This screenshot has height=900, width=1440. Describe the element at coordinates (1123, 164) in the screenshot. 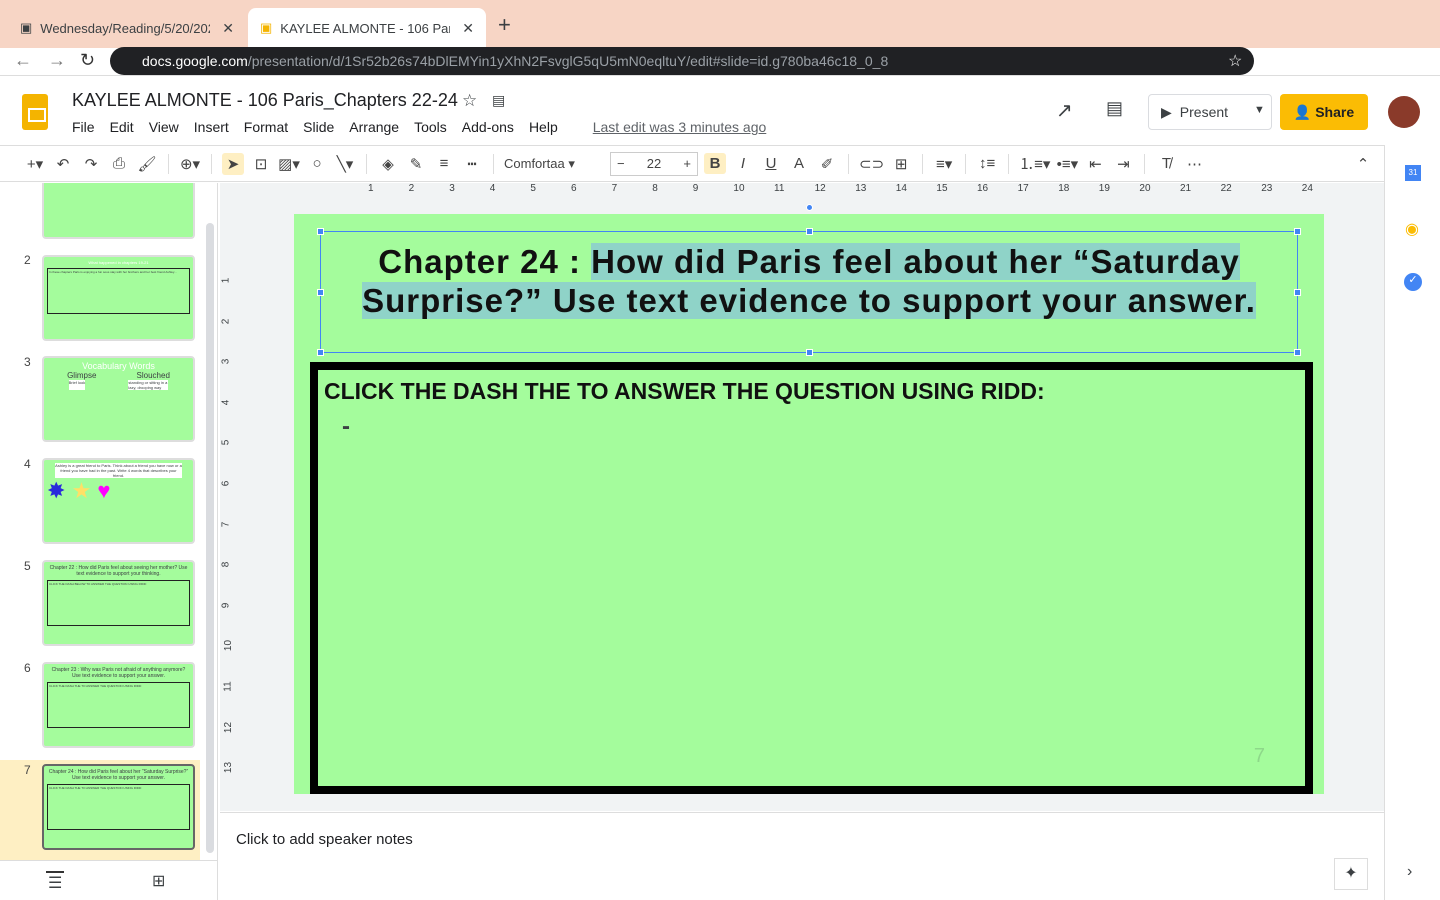

I see `increase-indent-icon: ⇥` at that location.